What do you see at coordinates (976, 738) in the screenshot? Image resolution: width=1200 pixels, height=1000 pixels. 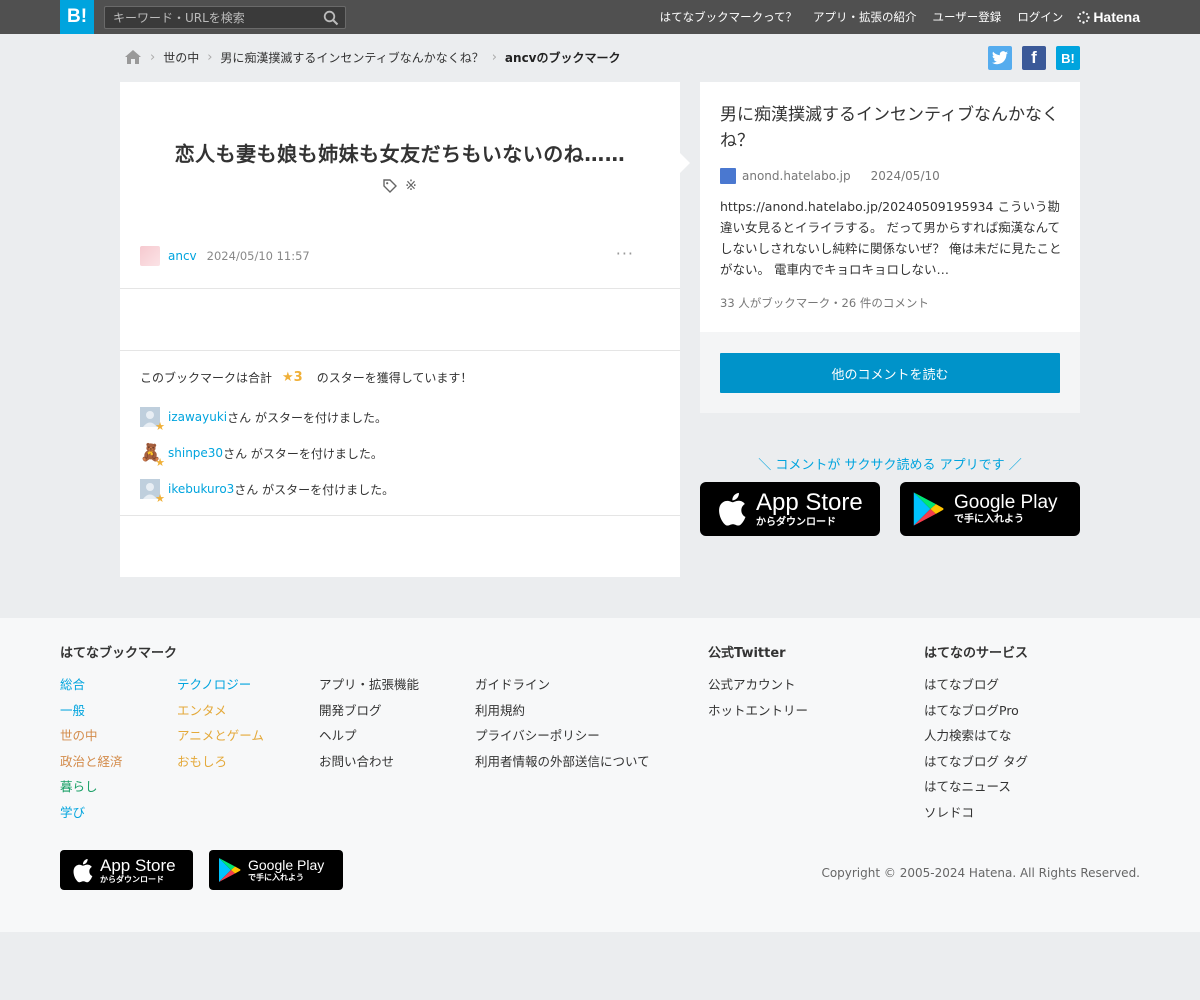 I see `footer-link: 人力検索はてな` at bounding box center [976, 738].